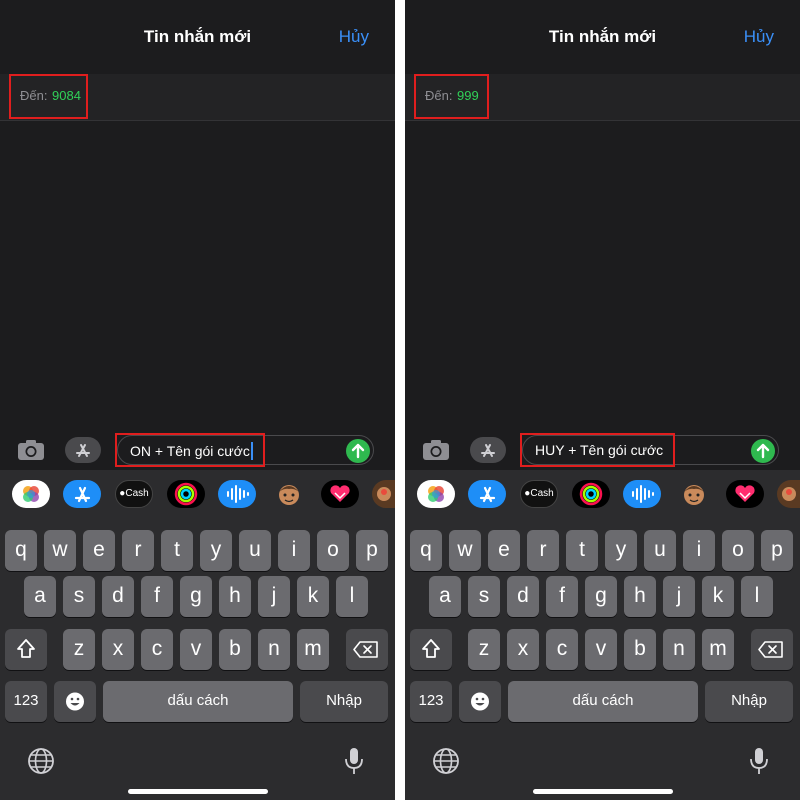 This screenshot has width=800, height=800. What do you see at coordinates (602, 97) in the screenshot?
I see `recipient-row: Đến: 999` at bounding box center [602, 97].